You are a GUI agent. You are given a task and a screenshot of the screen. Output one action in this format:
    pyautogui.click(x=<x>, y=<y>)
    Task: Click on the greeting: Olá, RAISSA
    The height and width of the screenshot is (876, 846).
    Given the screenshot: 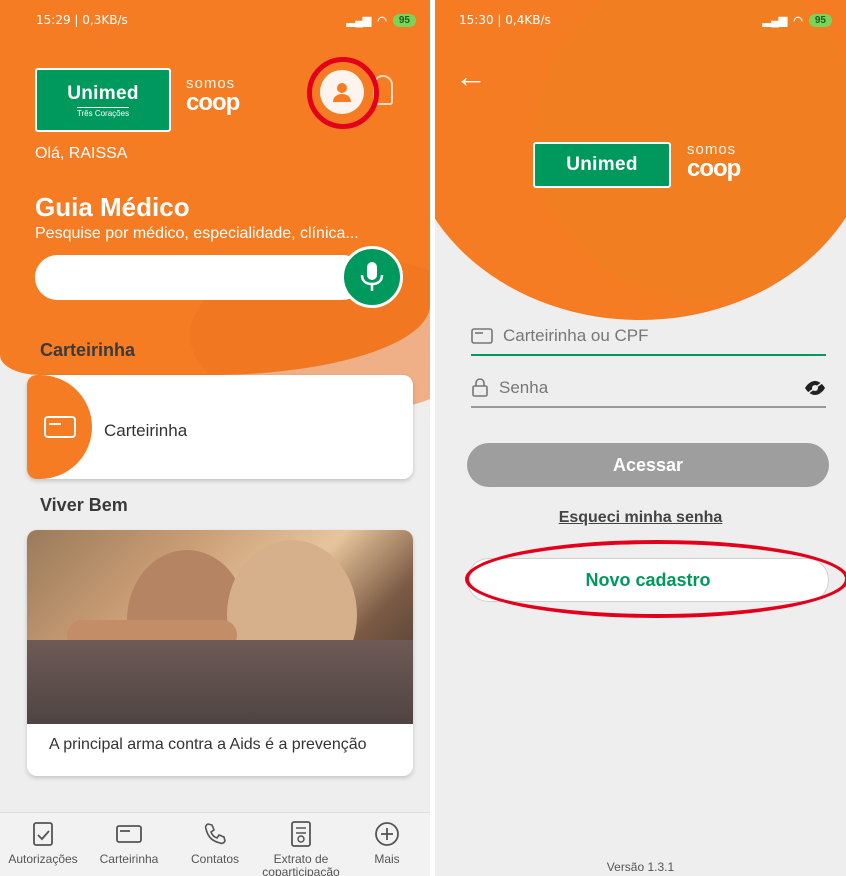 What is the action you would take?
    pyautogui.click(x=81, y=153)
    